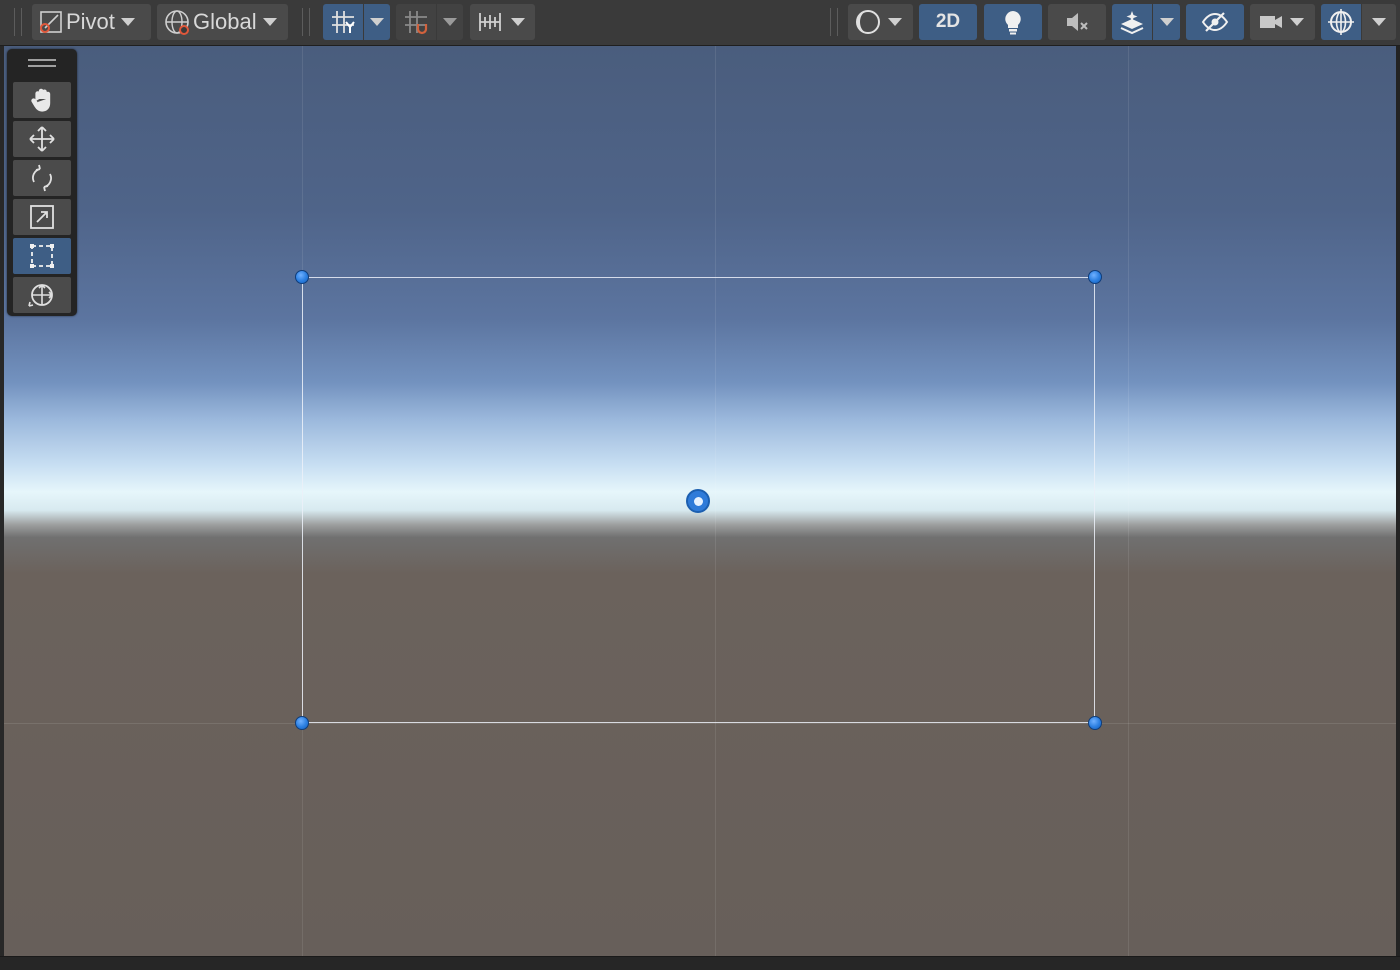  Describe the element at coordinates (700, 963) in the screenshot. I see `status-bar` at that location.